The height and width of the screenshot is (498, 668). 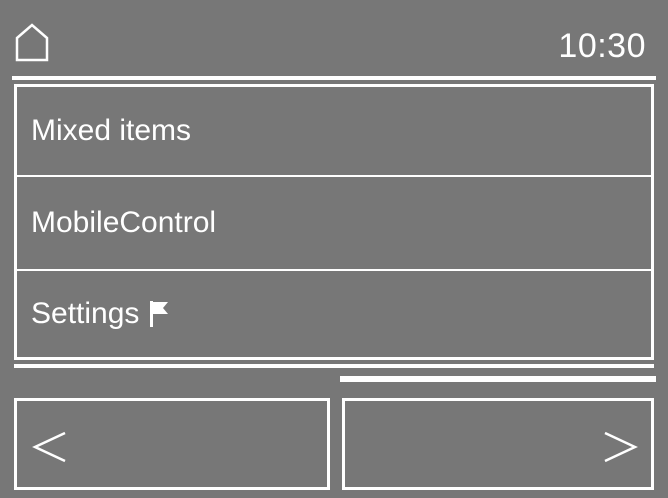 What do you see at coordinates (85, 313) in the screenshot?
I see `menu-item-label: Settings` at bounding box center [85, 313].